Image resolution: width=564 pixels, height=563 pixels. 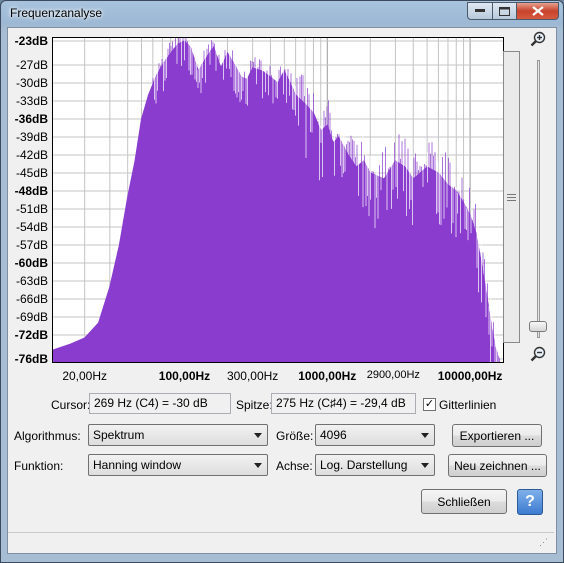 What do you see at coordinates (31, 227) in the screenshot?
I see `y-tick-label: -54dB` at bounding box center [31, 227].